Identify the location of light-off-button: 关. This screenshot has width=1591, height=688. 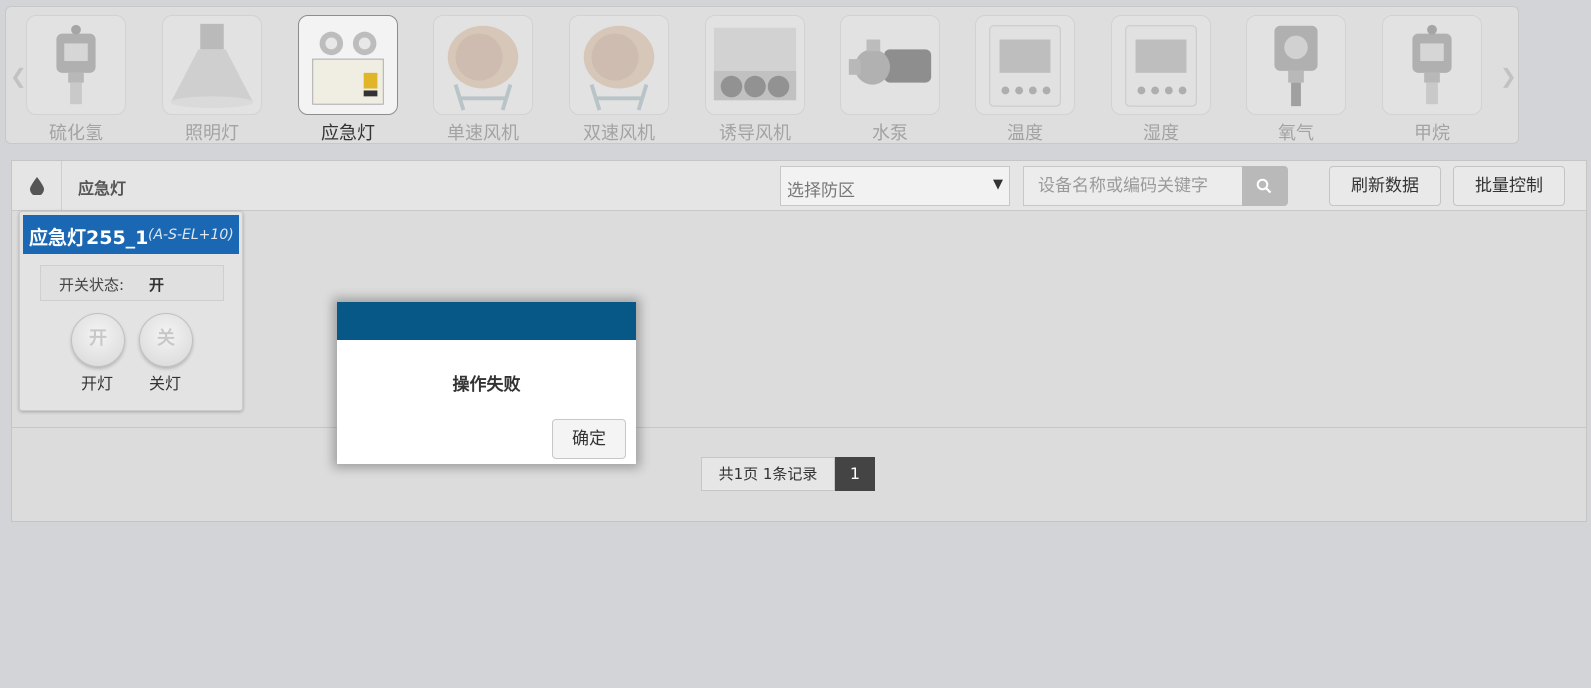
(166, 340).